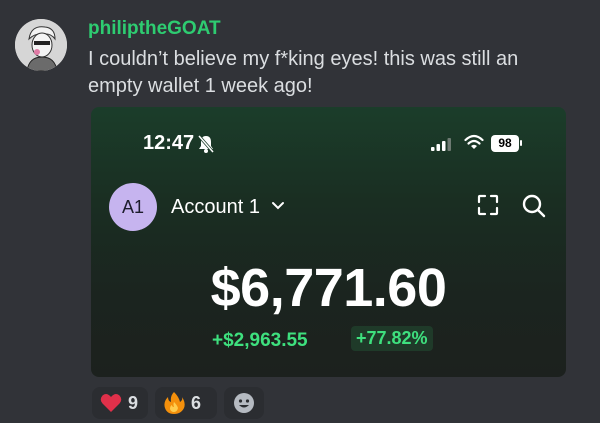 This screenshot has height=423, width=600. I want to click on muted-bell-icon, so click(206, 144).